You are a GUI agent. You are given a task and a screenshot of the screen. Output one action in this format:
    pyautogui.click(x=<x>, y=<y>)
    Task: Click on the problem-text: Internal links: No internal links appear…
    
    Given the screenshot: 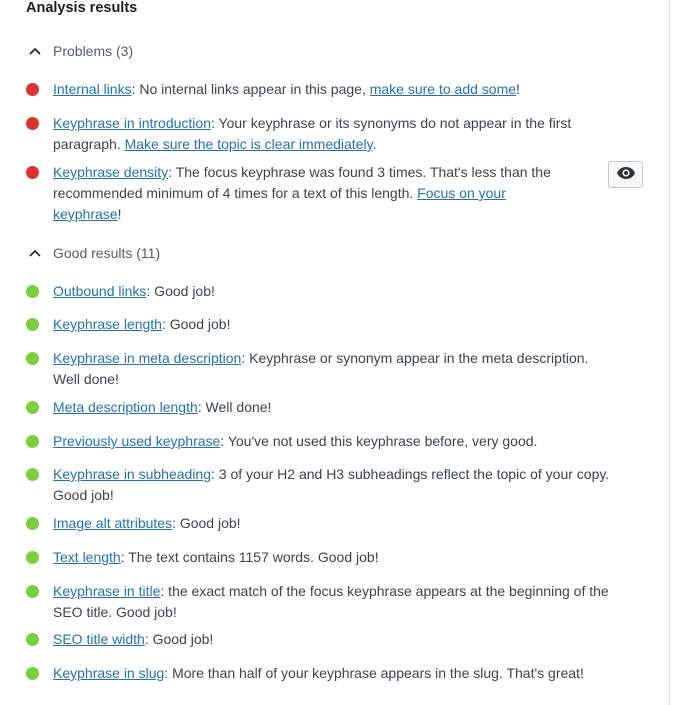 What is the action you would take?
    pyautogui.click(x=286, y=89)
    